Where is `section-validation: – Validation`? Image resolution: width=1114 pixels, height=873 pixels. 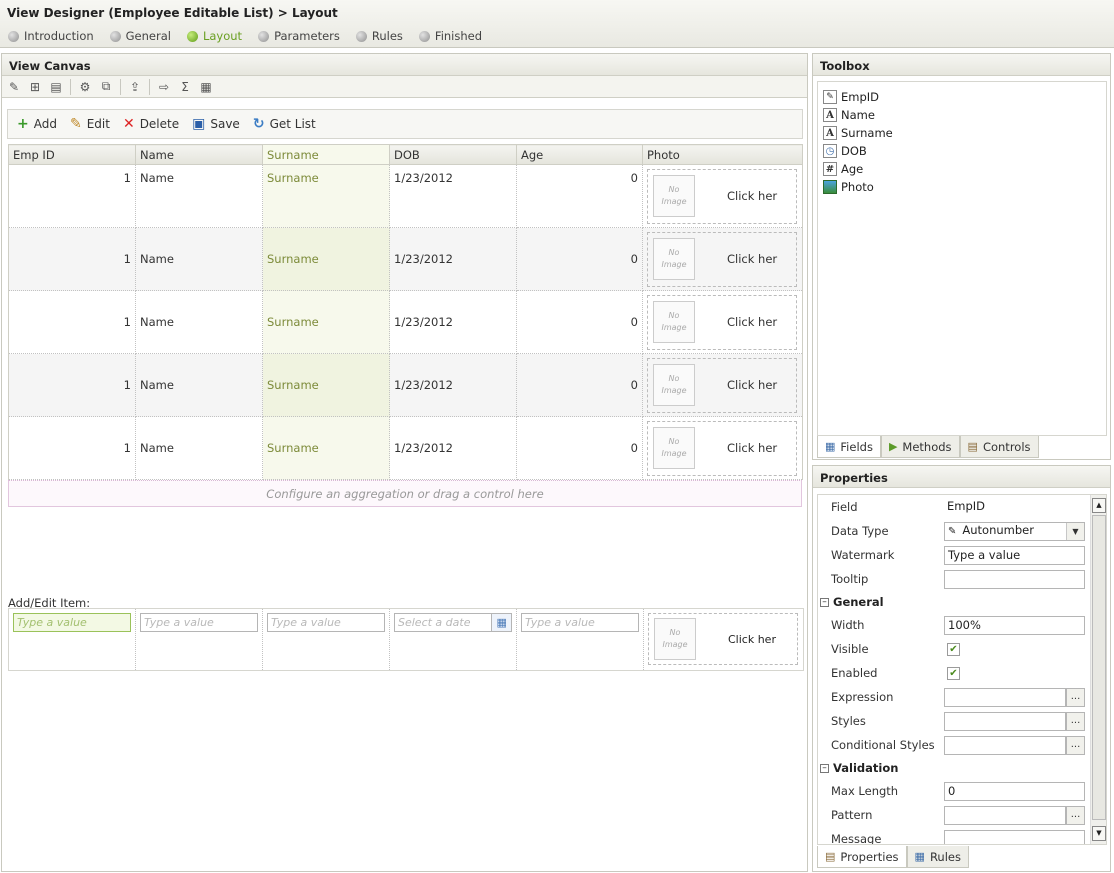 section-validation: – Validation is located at coordinates (962, 768).